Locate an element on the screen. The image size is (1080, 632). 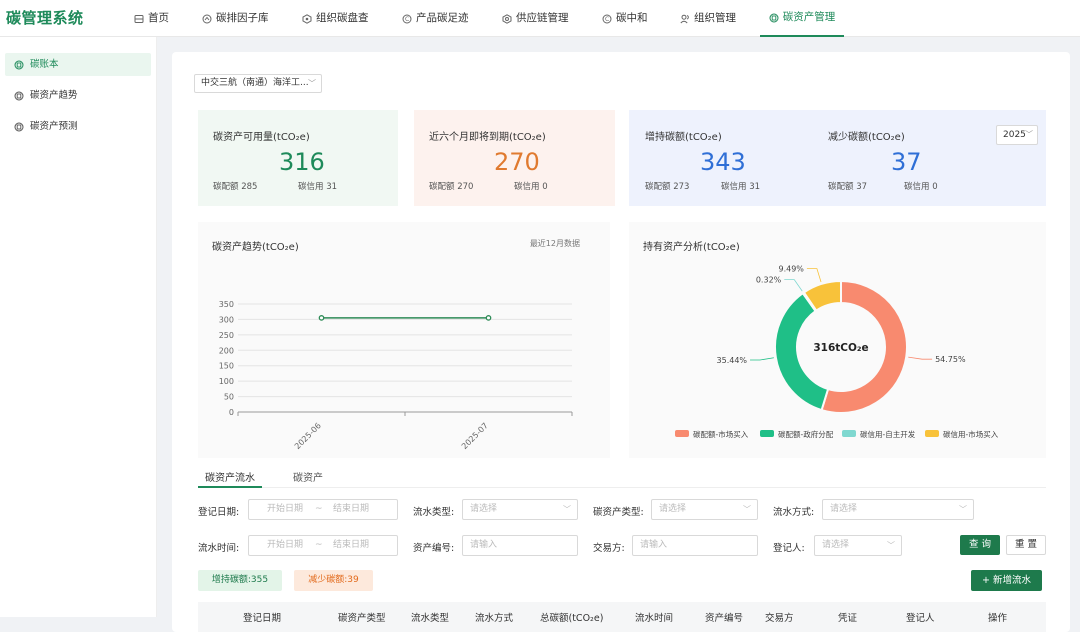
counterparty-label: 交易方: is located at coordinates (609, 548).